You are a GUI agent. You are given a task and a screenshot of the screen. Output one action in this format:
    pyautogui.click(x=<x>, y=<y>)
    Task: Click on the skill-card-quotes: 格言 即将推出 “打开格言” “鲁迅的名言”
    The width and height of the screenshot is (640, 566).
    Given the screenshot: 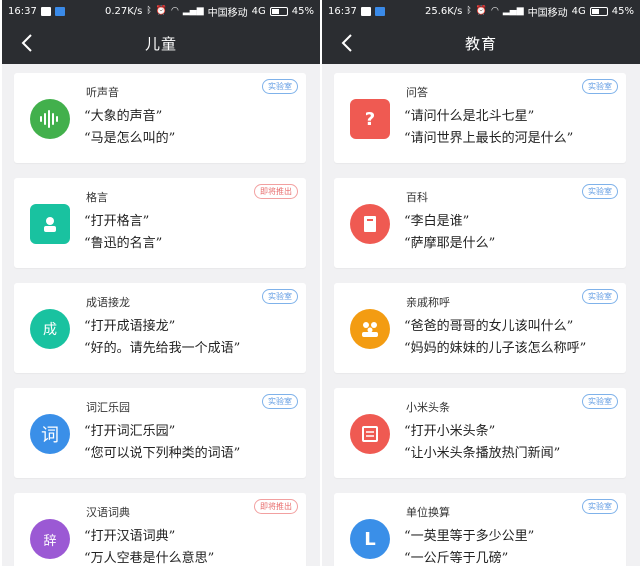 What is the action you would take?
    pyautogui.click(x=160, y=223)
    